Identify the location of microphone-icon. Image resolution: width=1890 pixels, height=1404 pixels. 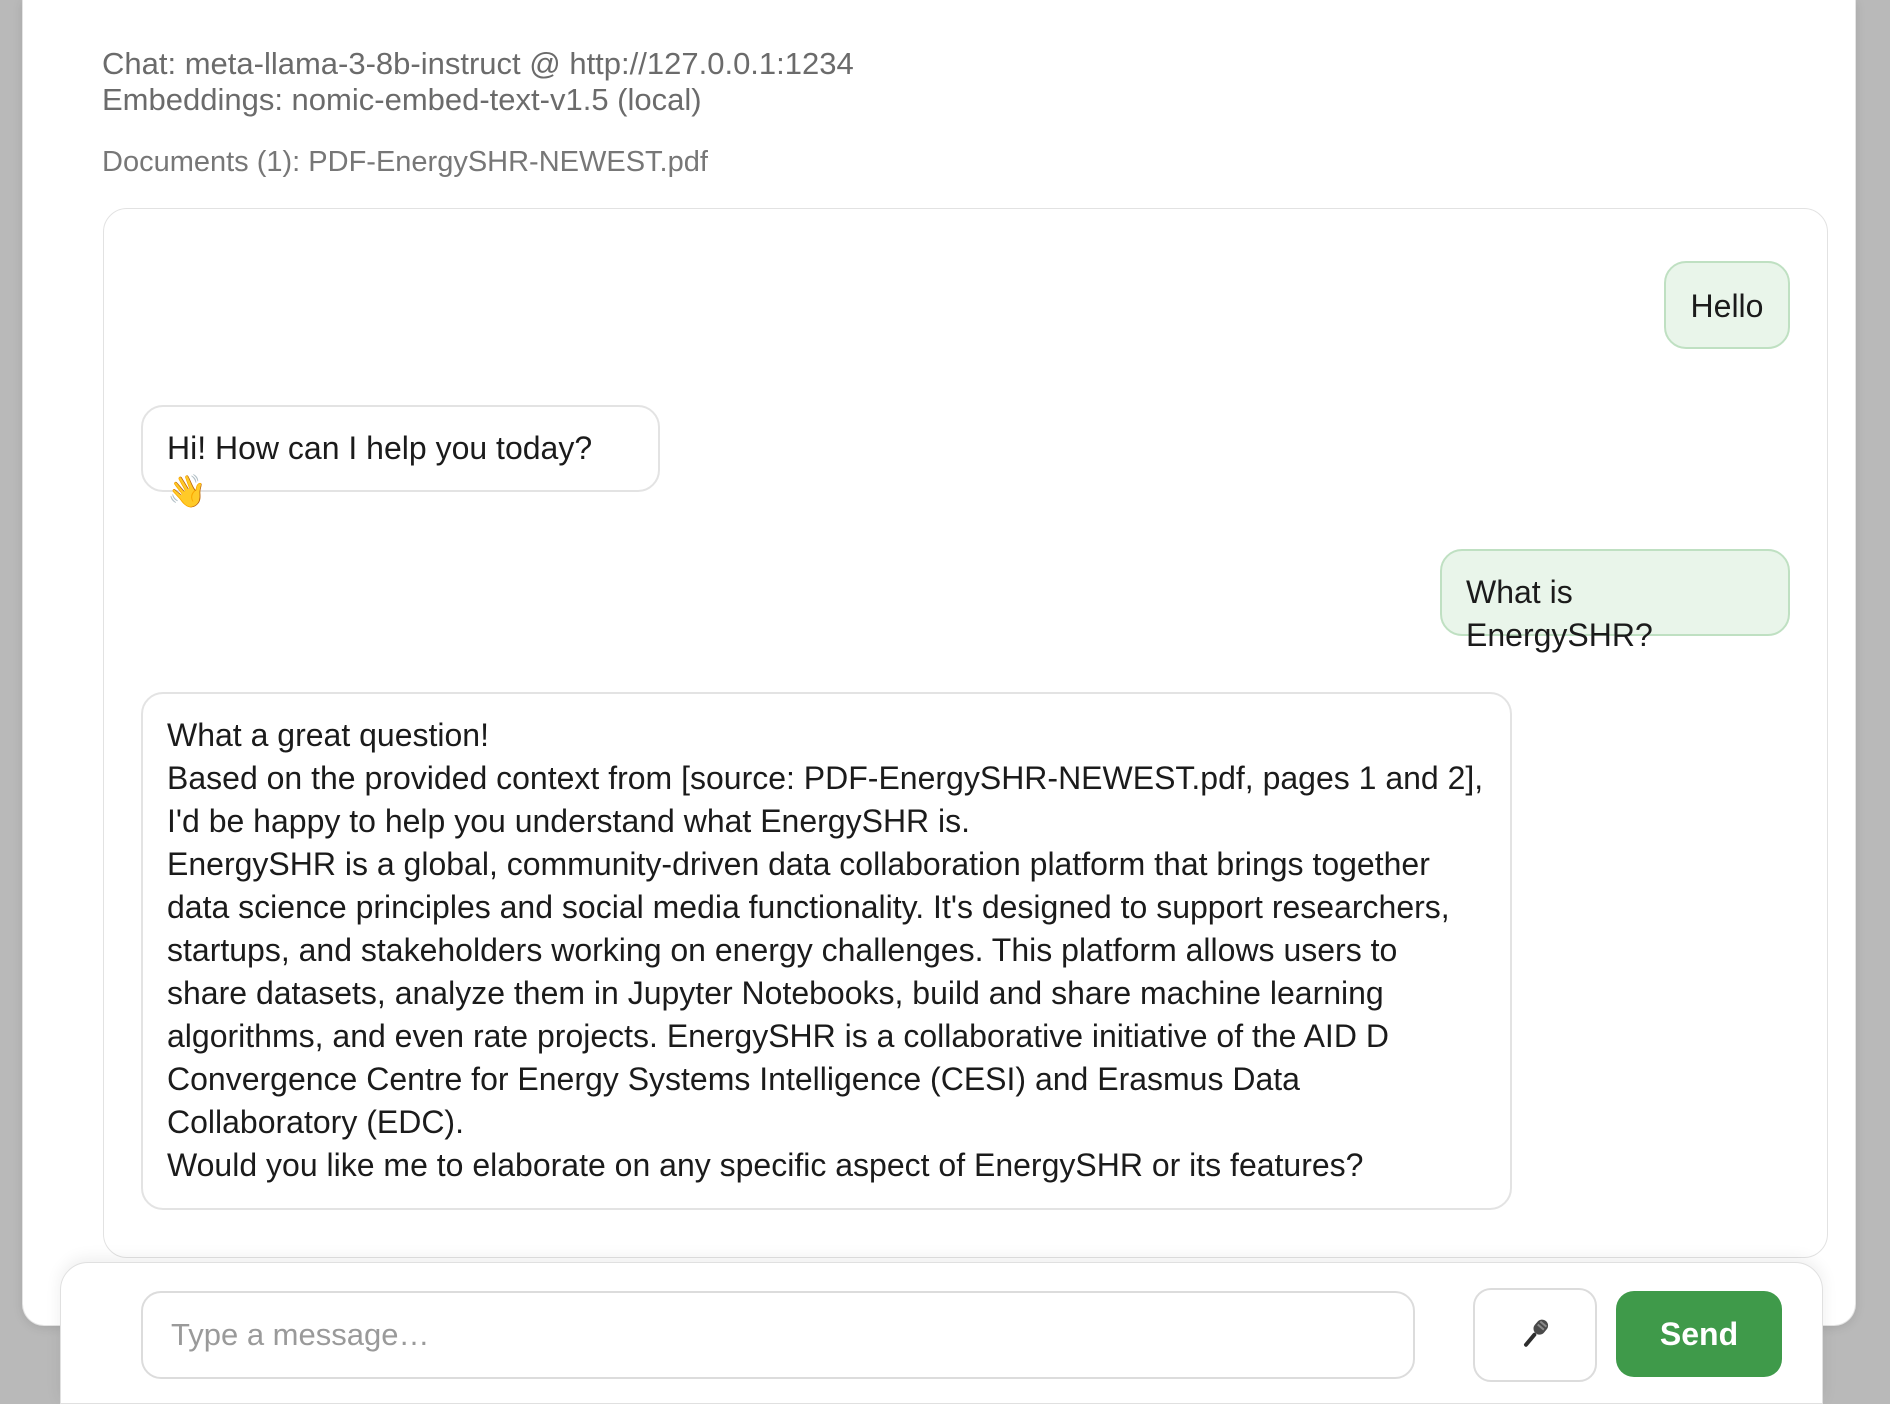
(1535, 1335).